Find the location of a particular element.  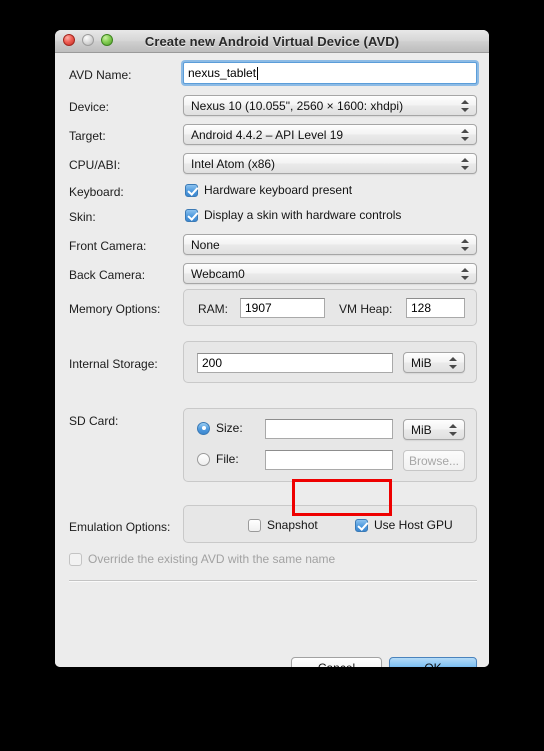

ok-label: OK is located at coordinates (432, 664).